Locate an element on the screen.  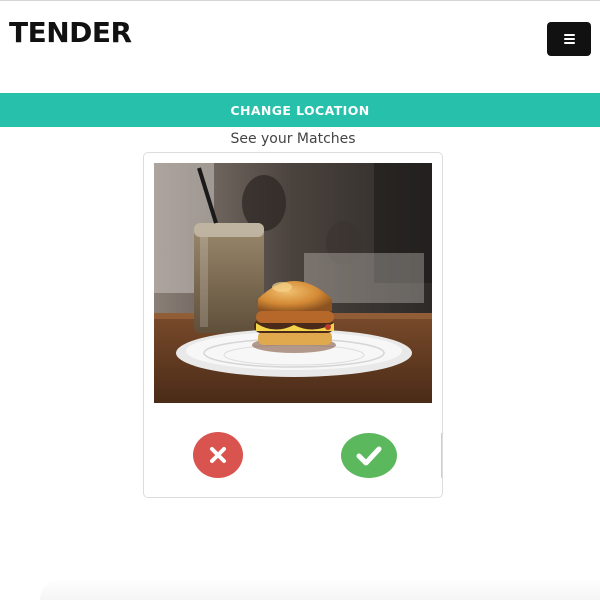
check-icon is located at coordinates (369, 455).